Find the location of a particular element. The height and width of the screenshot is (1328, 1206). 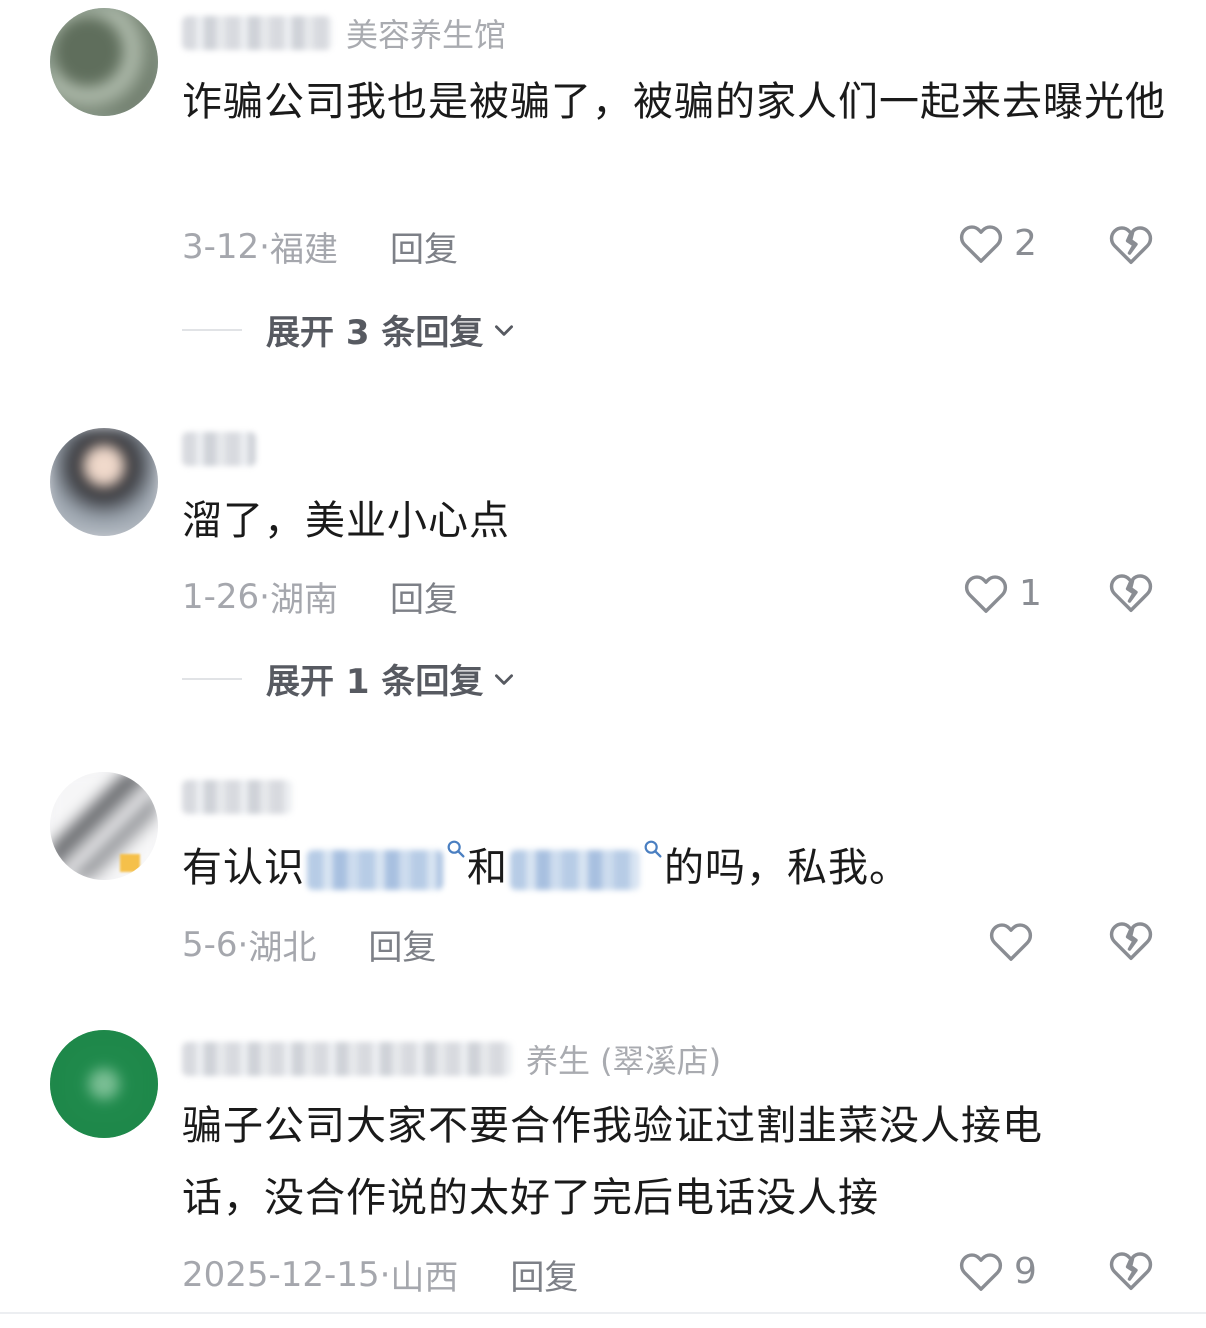

expand-replies-button: 展开 3 条回复 is located at coordinates (349, 329).